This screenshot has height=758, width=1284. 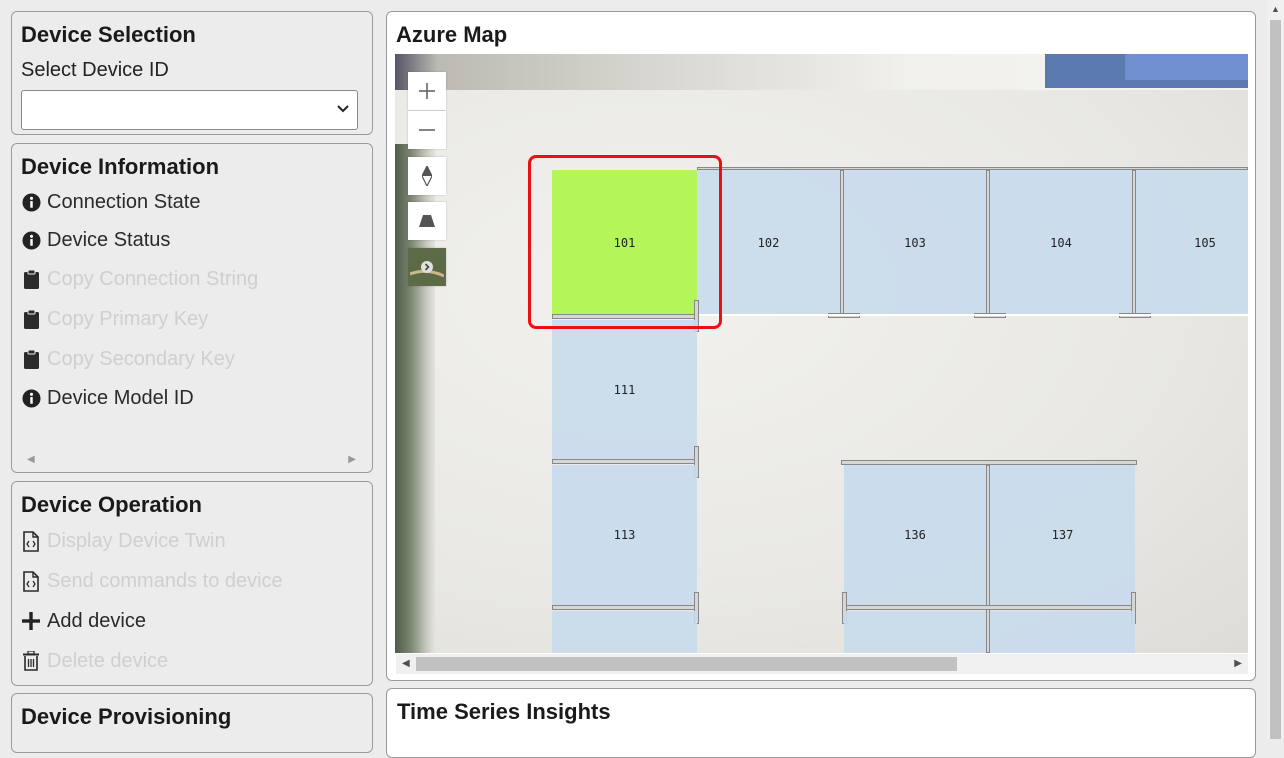 I want to click on device-model-id-item: Device Model ID, so click(x=107, y=398).